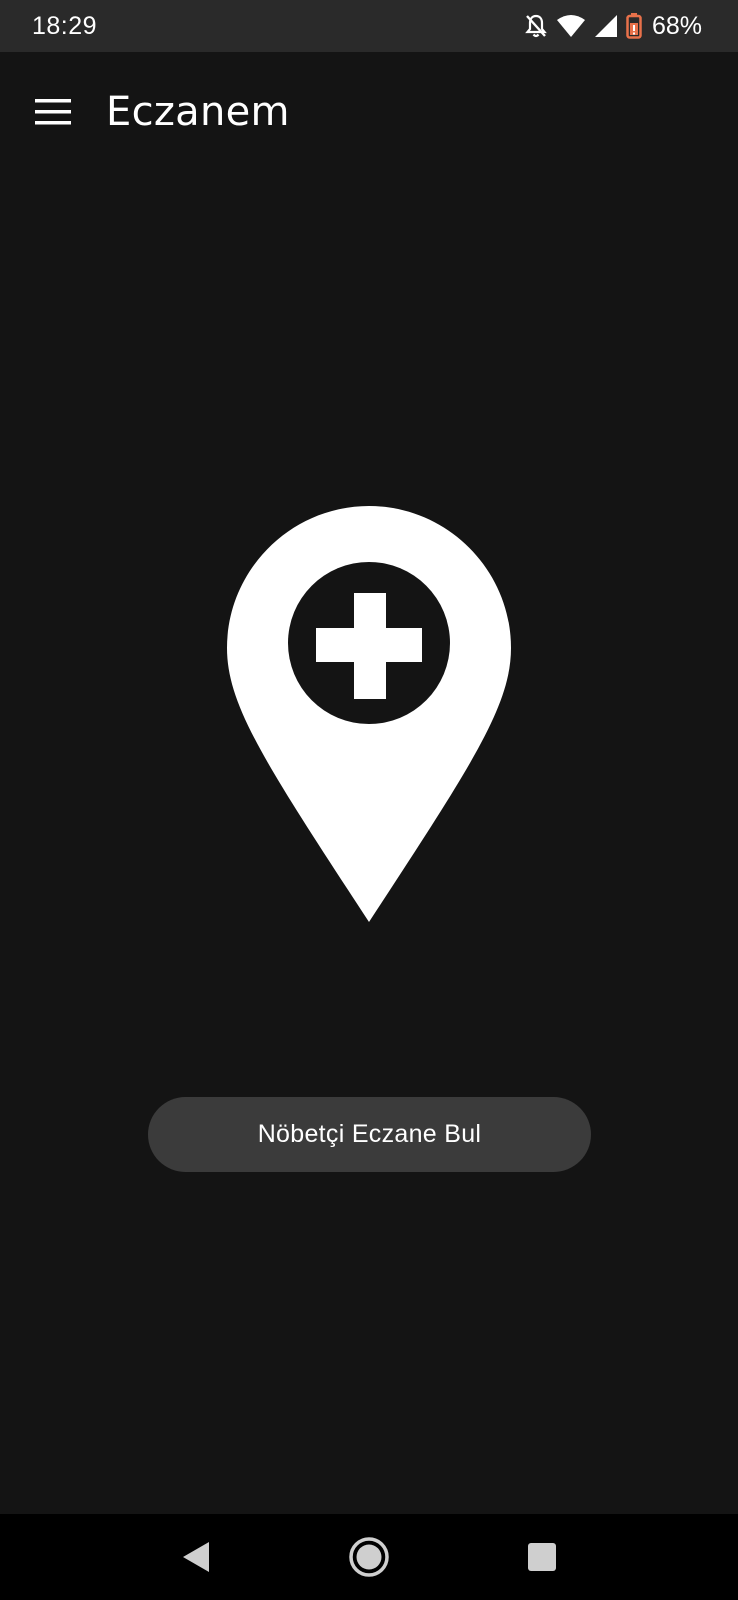 This screenshot has height=1600, width=738. What do you see at coordinates (634, 26) in the screenshot?
I see `battery-icon` at bounding box center [634, 26].